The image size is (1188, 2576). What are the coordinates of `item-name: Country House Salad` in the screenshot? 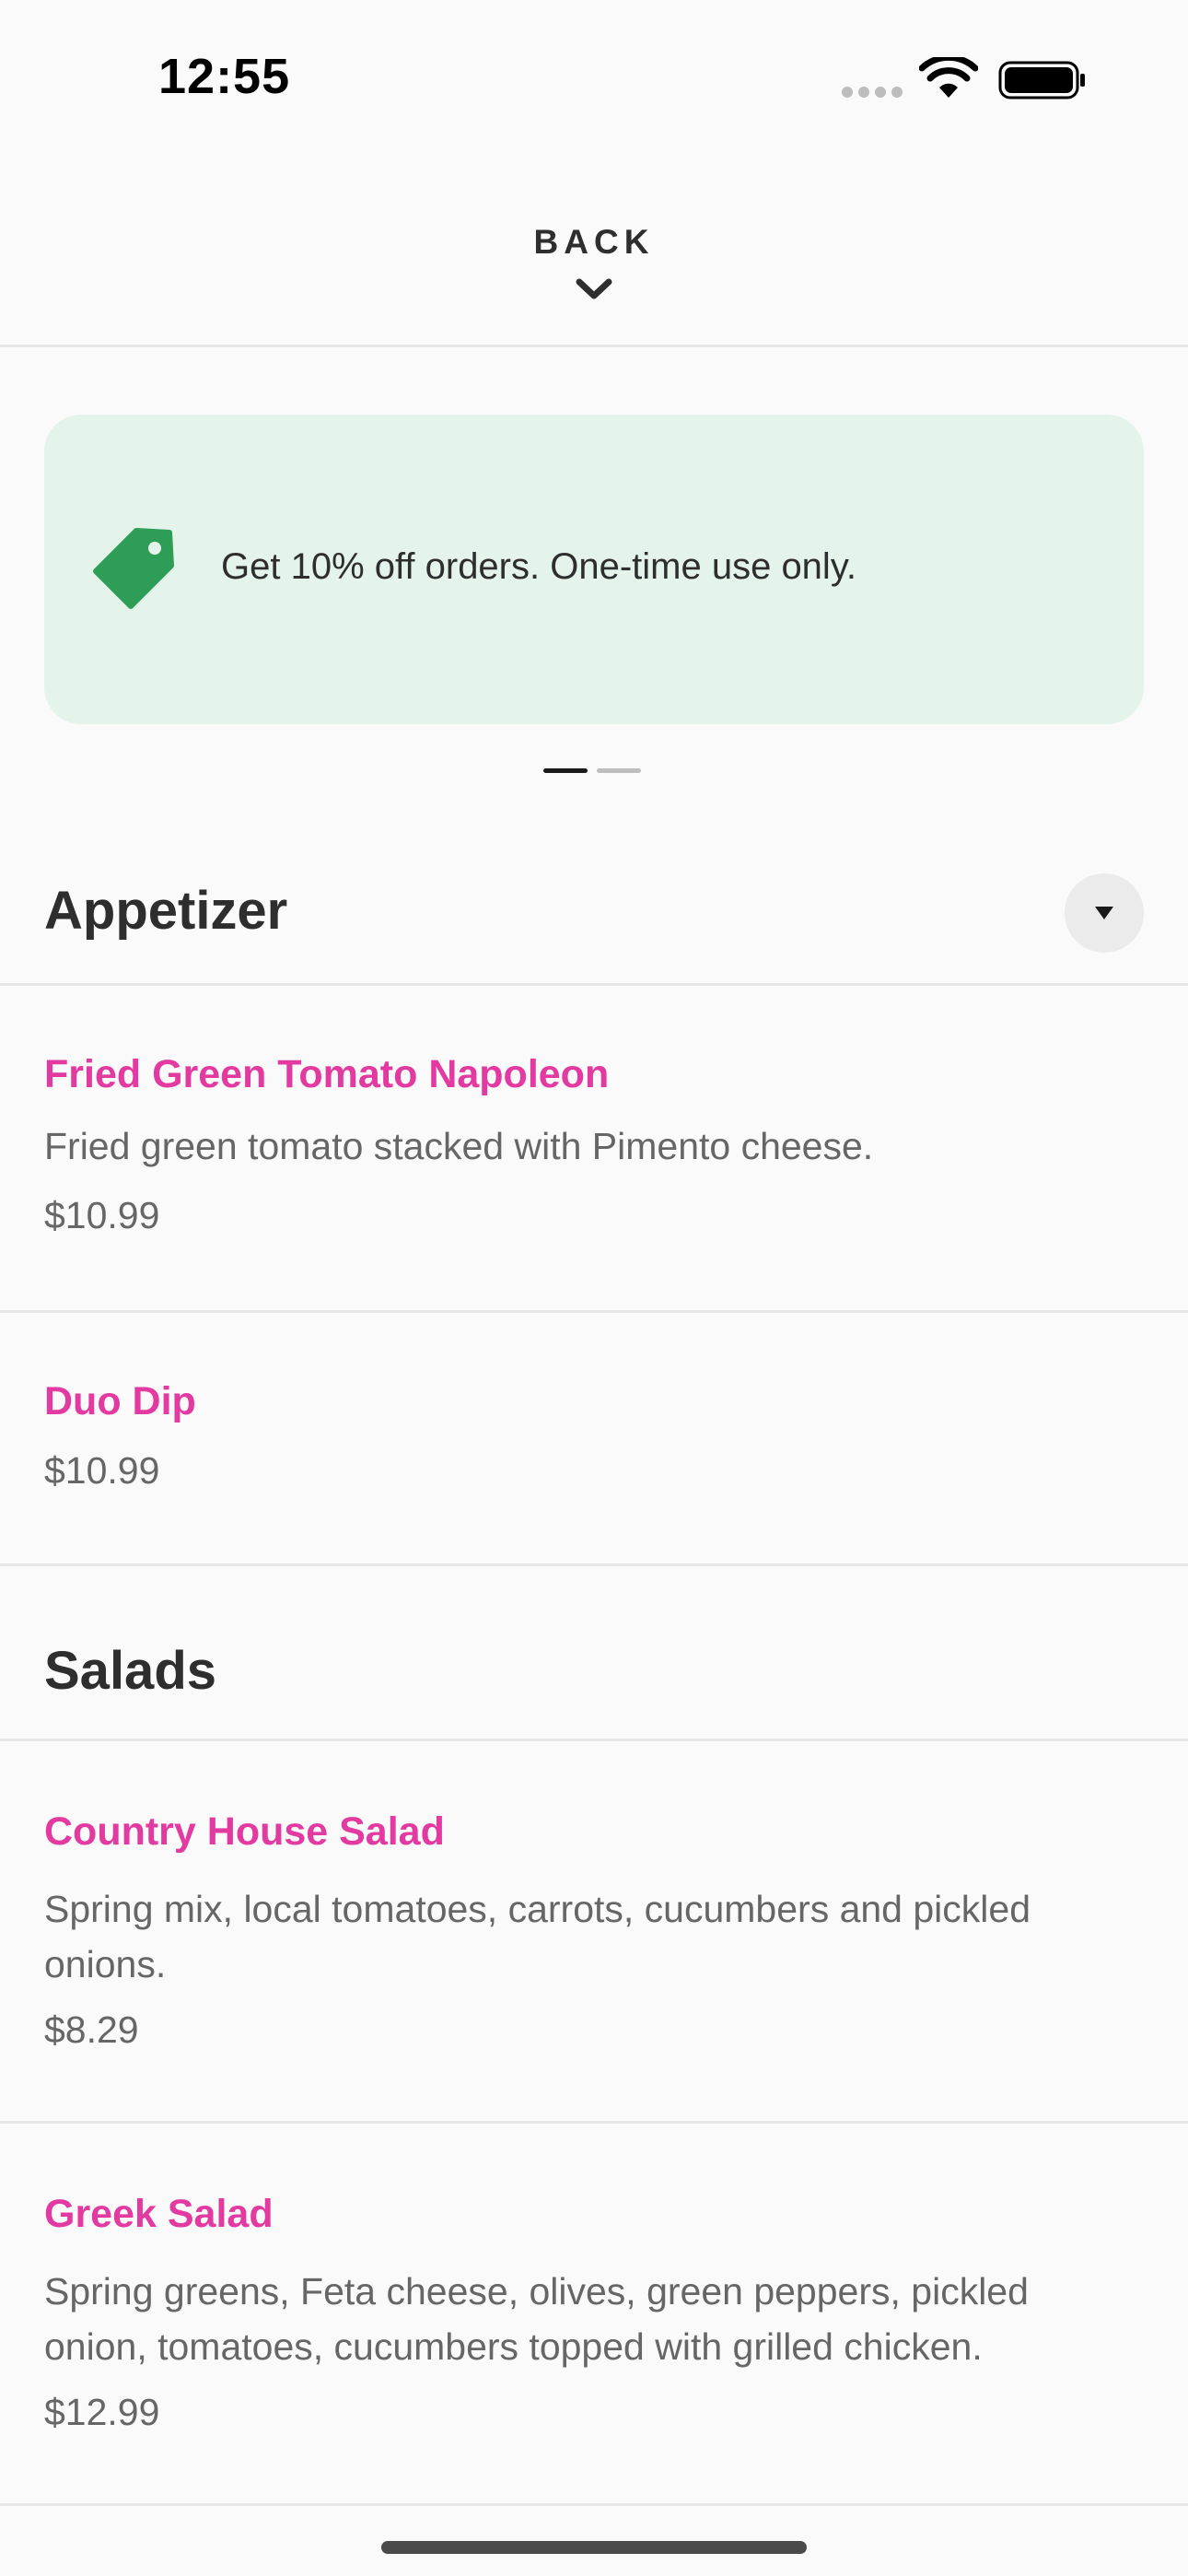 It's located at (244, 1831).